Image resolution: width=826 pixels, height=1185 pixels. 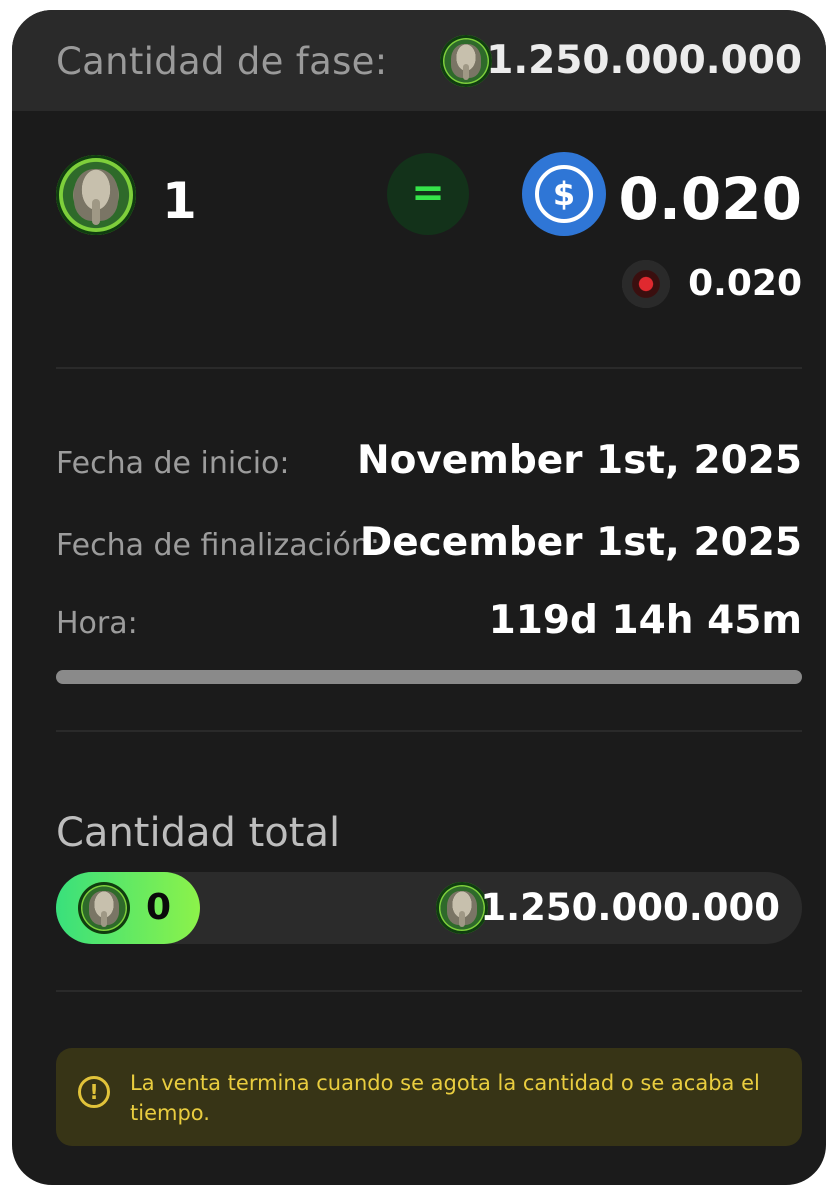 What do you see at coordinates (429, 677) in the screenshot?
I see `time-progress-bar` at bounding box center [429, 677].